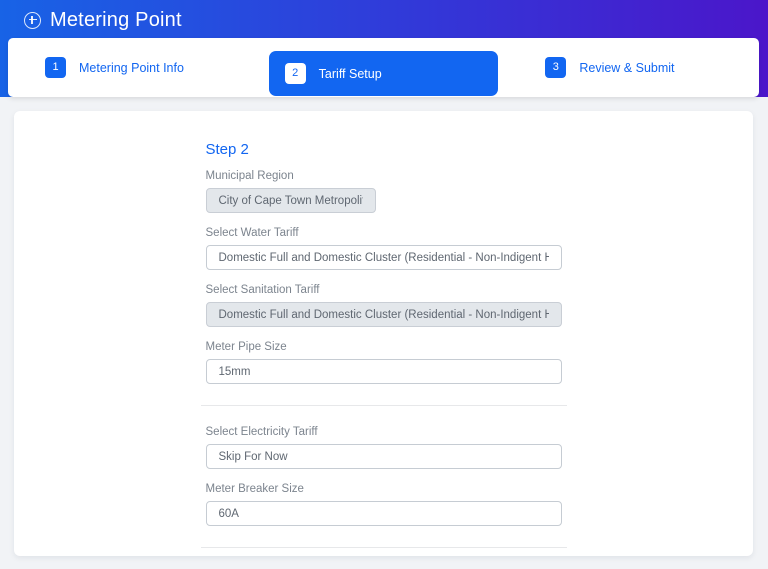  I want to click on sanitation-tariff-label: Select Sanitation Tariff, so click(262, 290).